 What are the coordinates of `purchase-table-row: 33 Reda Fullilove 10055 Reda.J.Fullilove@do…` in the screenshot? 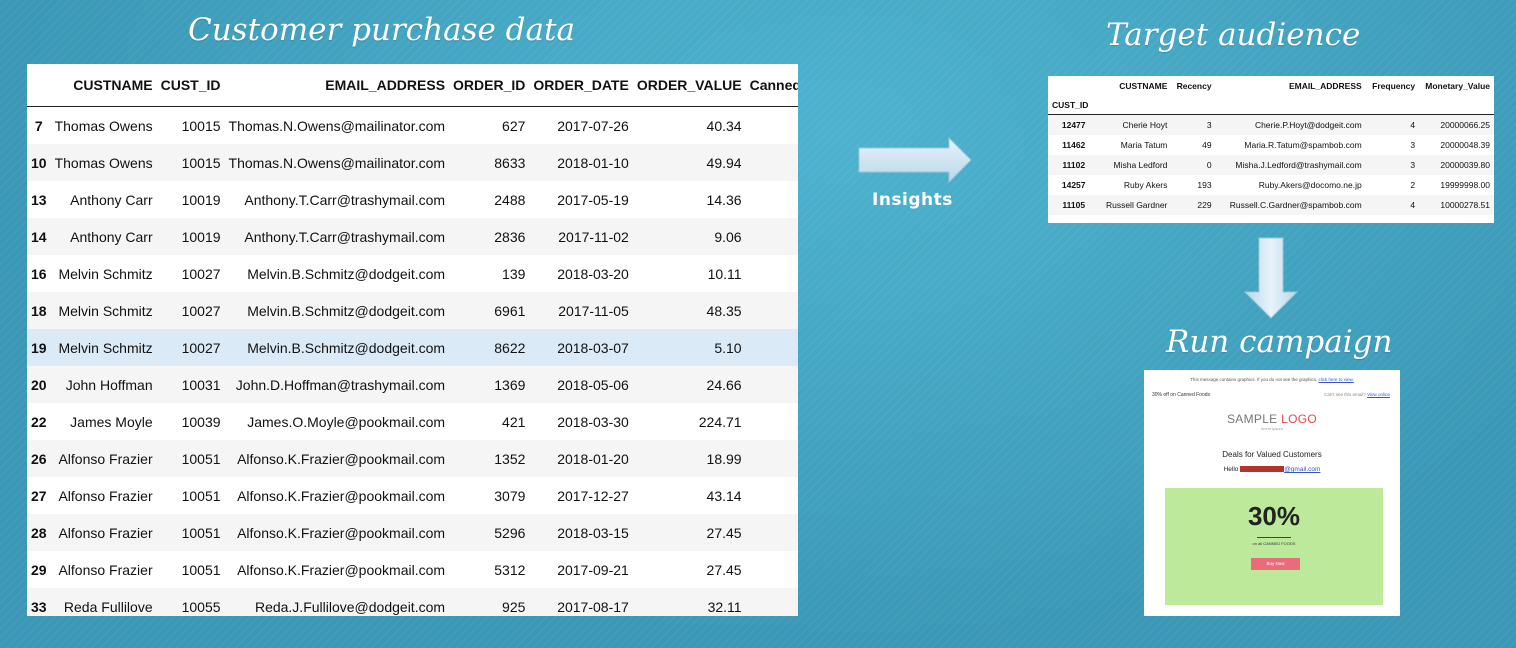 It's located at (412, 602).